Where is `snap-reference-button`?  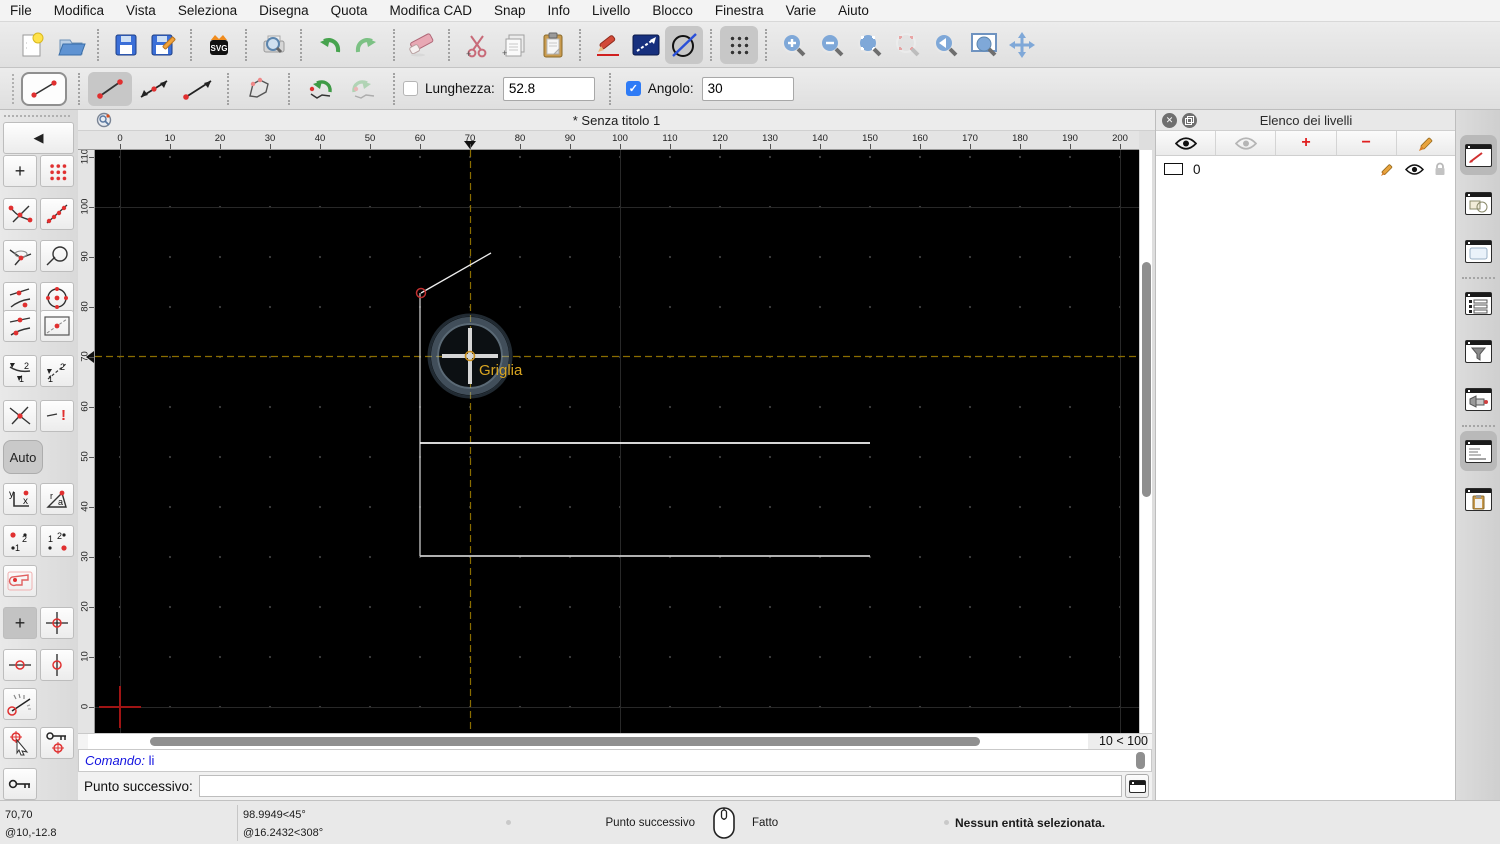 snap-reference-button is located at coordinates (57, 326).